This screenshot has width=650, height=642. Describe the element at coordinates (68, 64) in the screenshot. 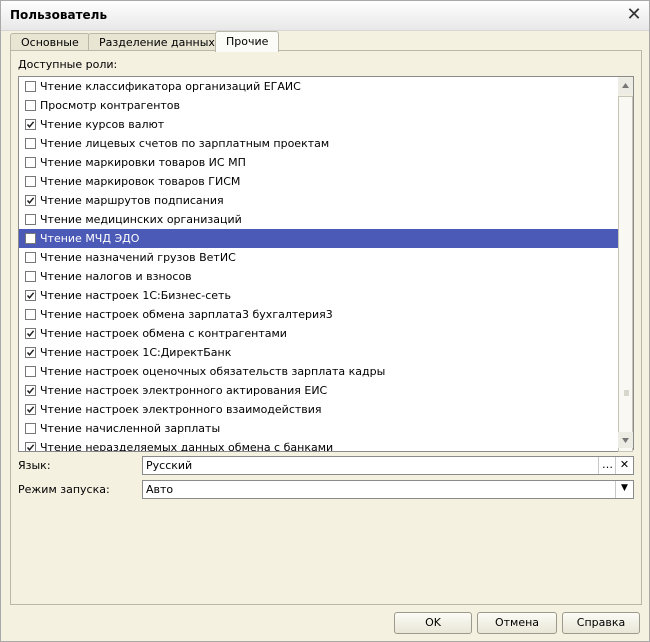

I see `roles-caption: Доступные роли:` at that location.